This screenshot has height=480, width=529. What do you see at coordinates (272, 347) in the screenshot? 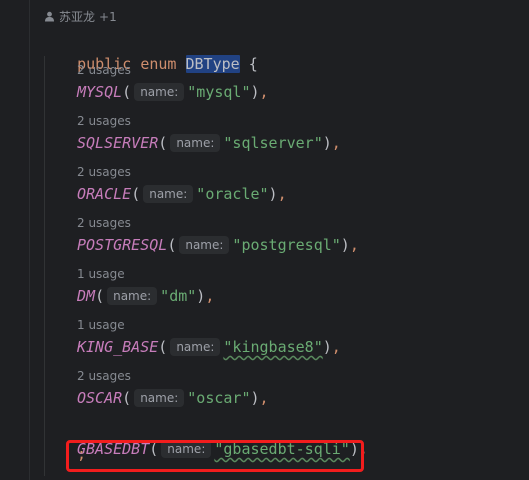
I see `string-literal: "kingbase8"` at bounding box center [272, 347].